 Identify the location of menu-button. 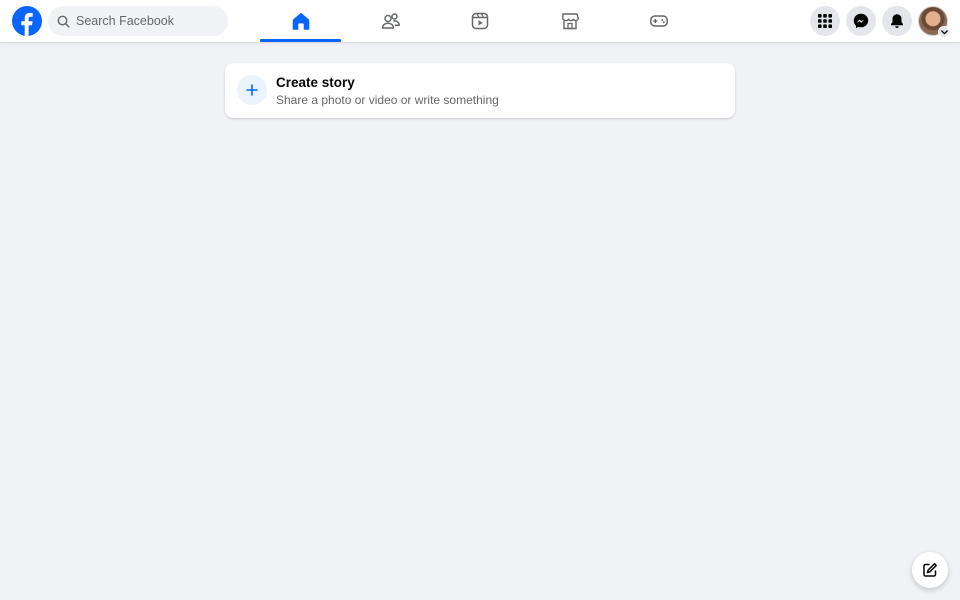
(825, 21).